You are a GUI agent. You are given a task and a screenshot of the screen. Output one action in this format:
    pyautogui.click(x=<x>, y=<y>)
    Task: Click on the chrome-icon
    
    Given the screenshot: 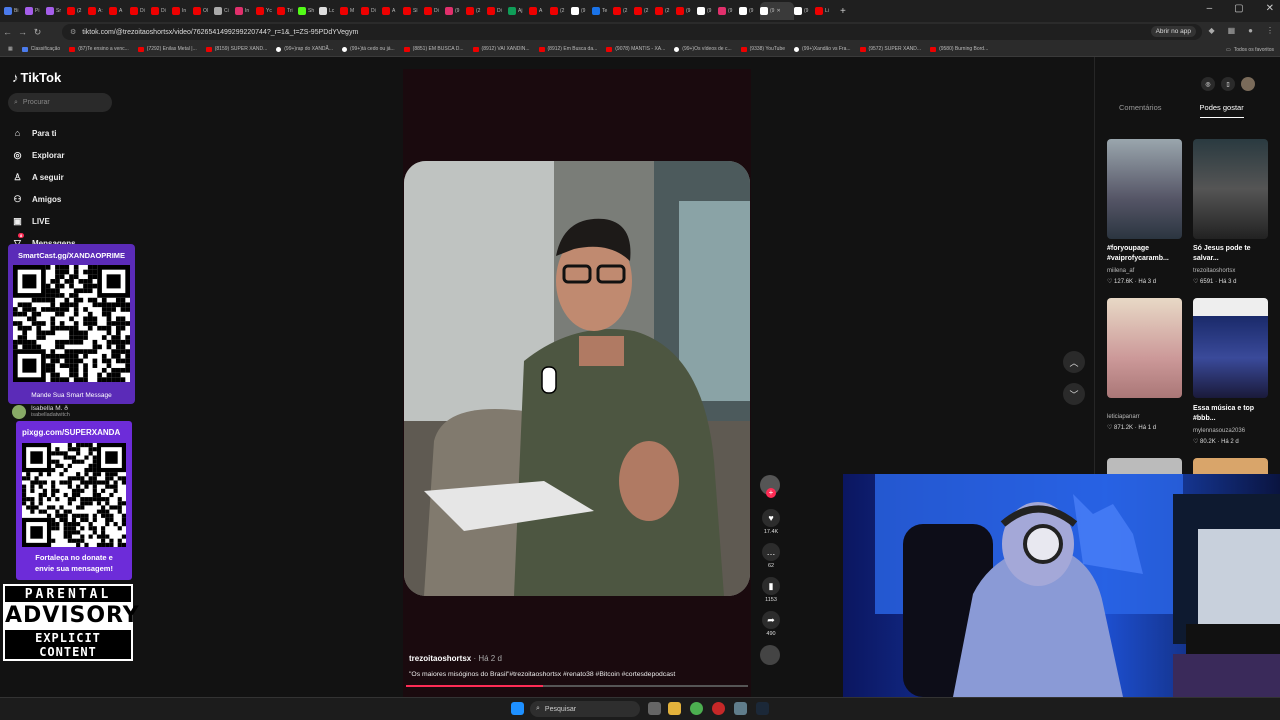 What is the action you would take?
    pyautogui.click(x=696, y=708)
    